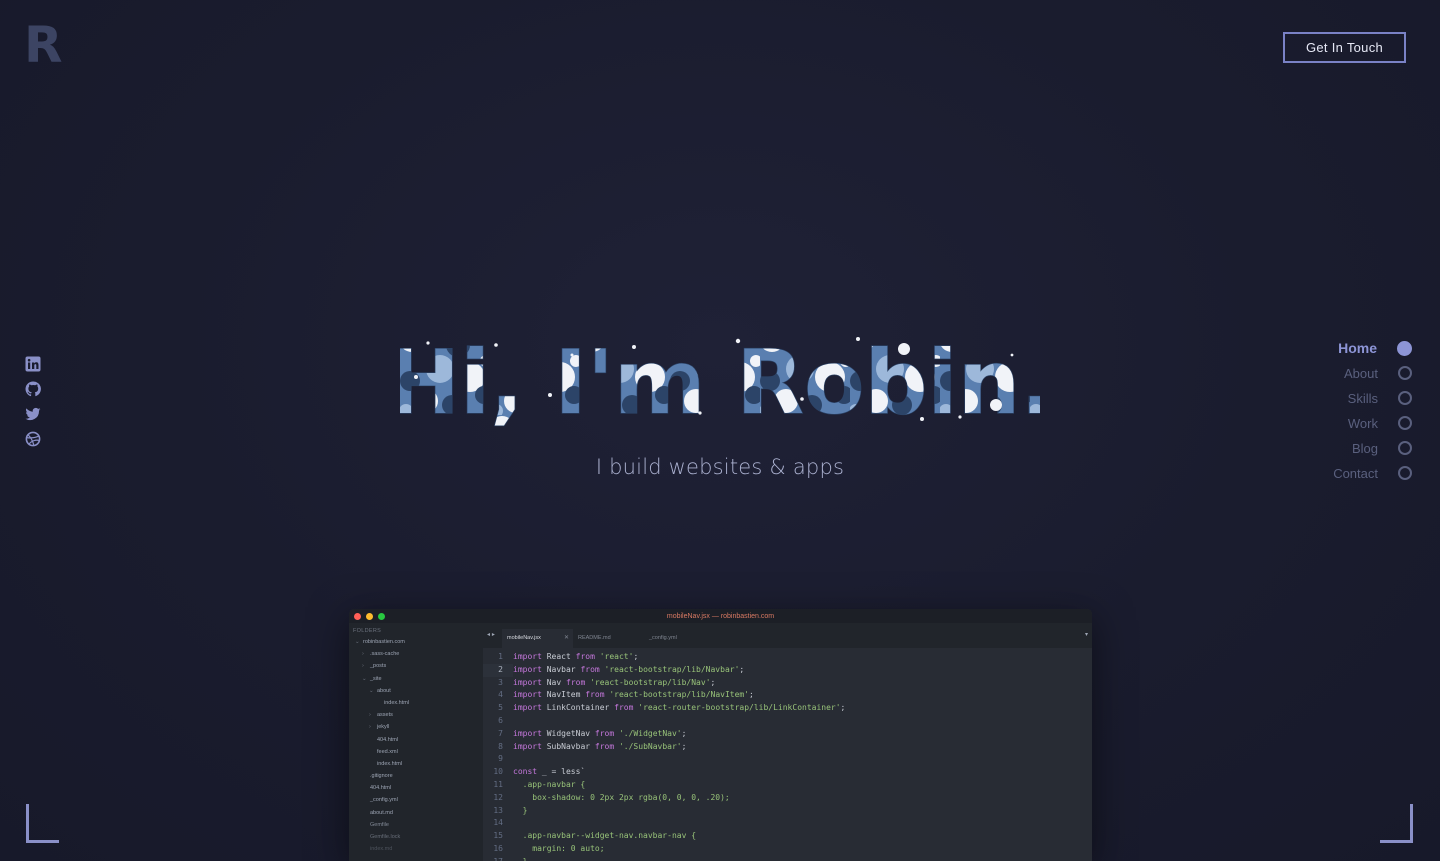 This screenshot has height=861, width=1440. What do you see at coordinates (416, 837) in the screenshot?
I see `file-tree-item: Gemfile.lock` at bounding box center [416, 837].